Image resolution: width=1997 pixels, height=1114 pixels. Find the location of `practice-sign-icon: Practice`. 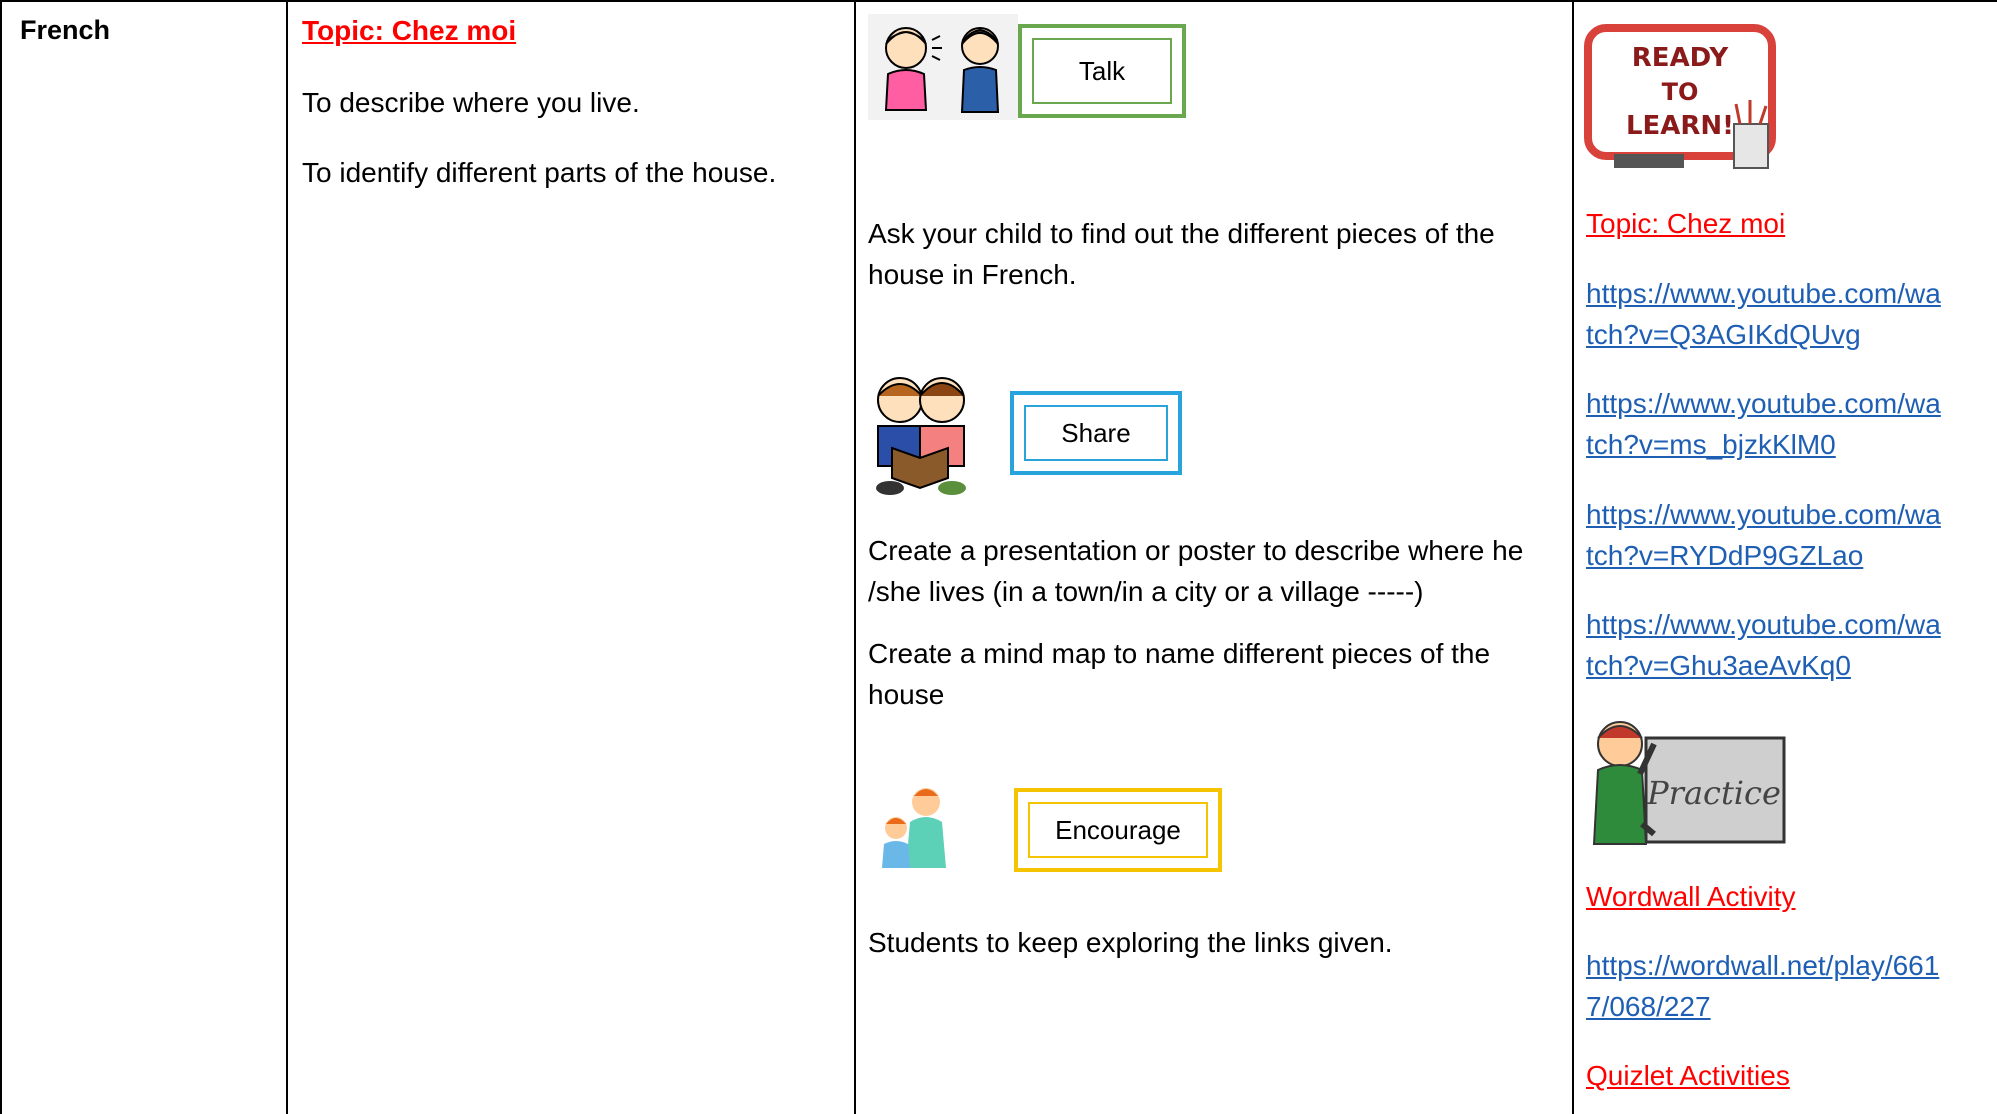

practice-sign-icon: Practice is located at coordinates (1689, 783).